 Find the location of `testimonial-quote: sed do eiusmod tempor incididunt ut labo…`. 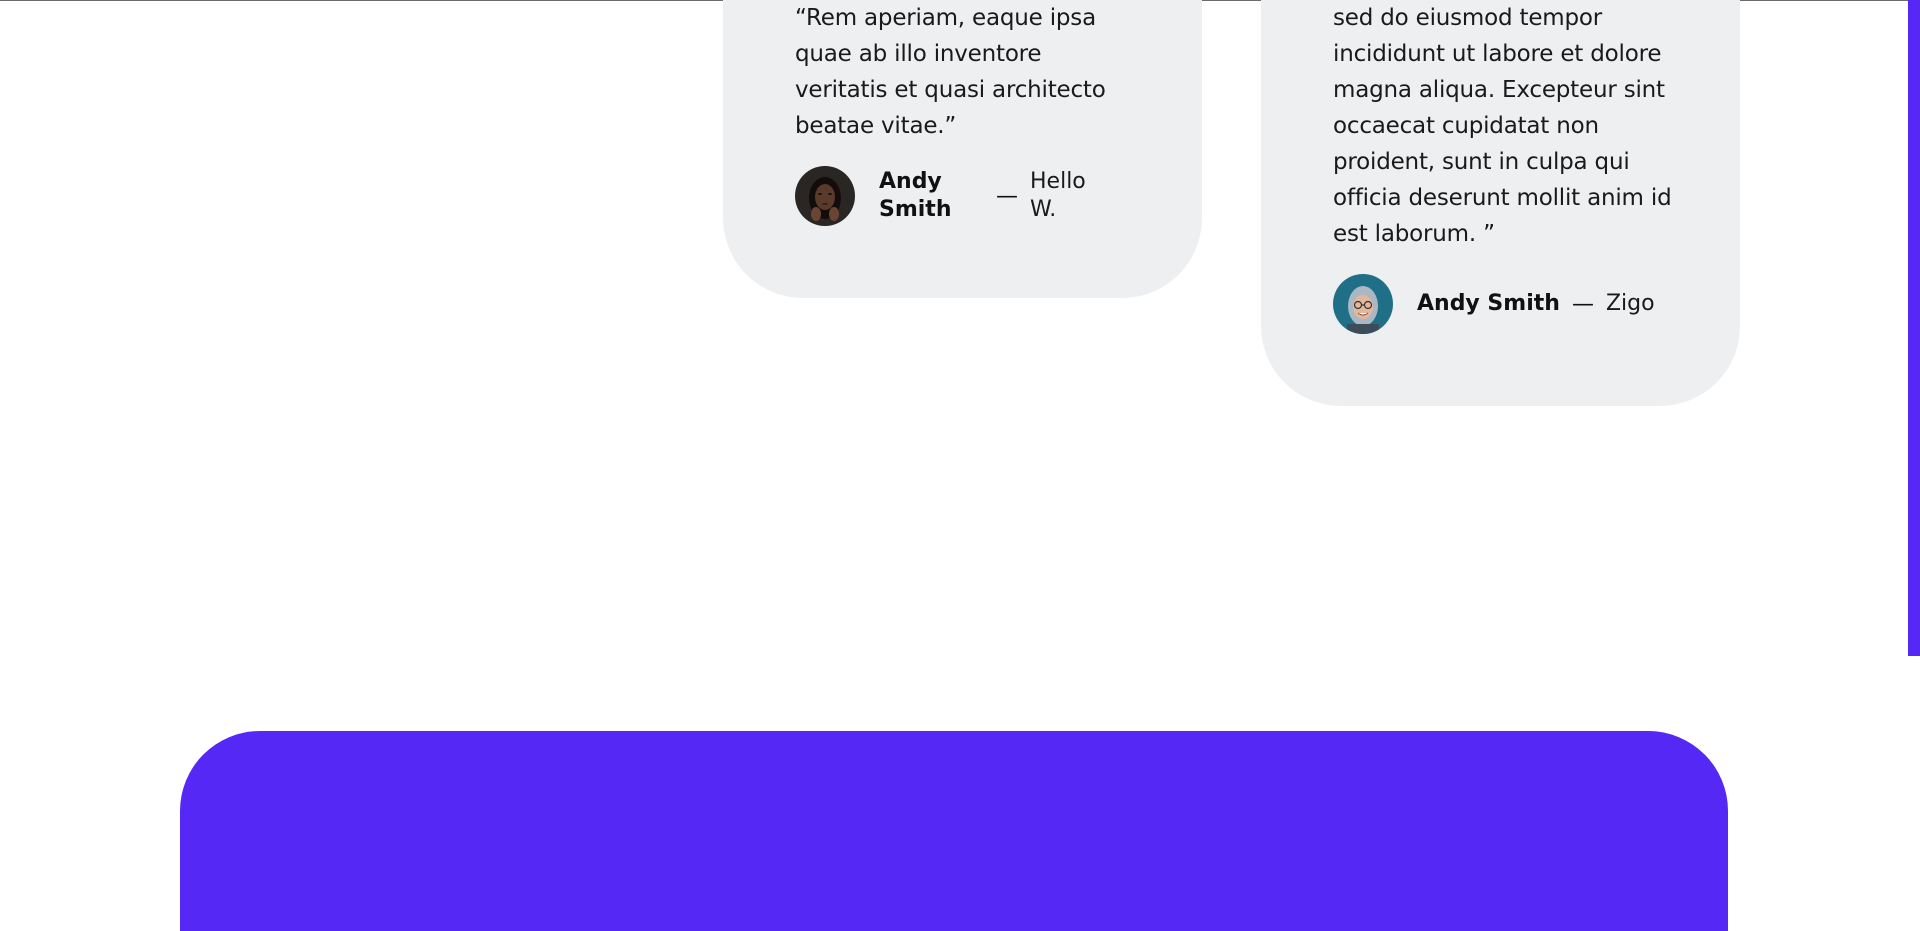

testimonial-quote: sed do eiusmod tempor incididunt ut labo… is located at coordinates (1502, 126).